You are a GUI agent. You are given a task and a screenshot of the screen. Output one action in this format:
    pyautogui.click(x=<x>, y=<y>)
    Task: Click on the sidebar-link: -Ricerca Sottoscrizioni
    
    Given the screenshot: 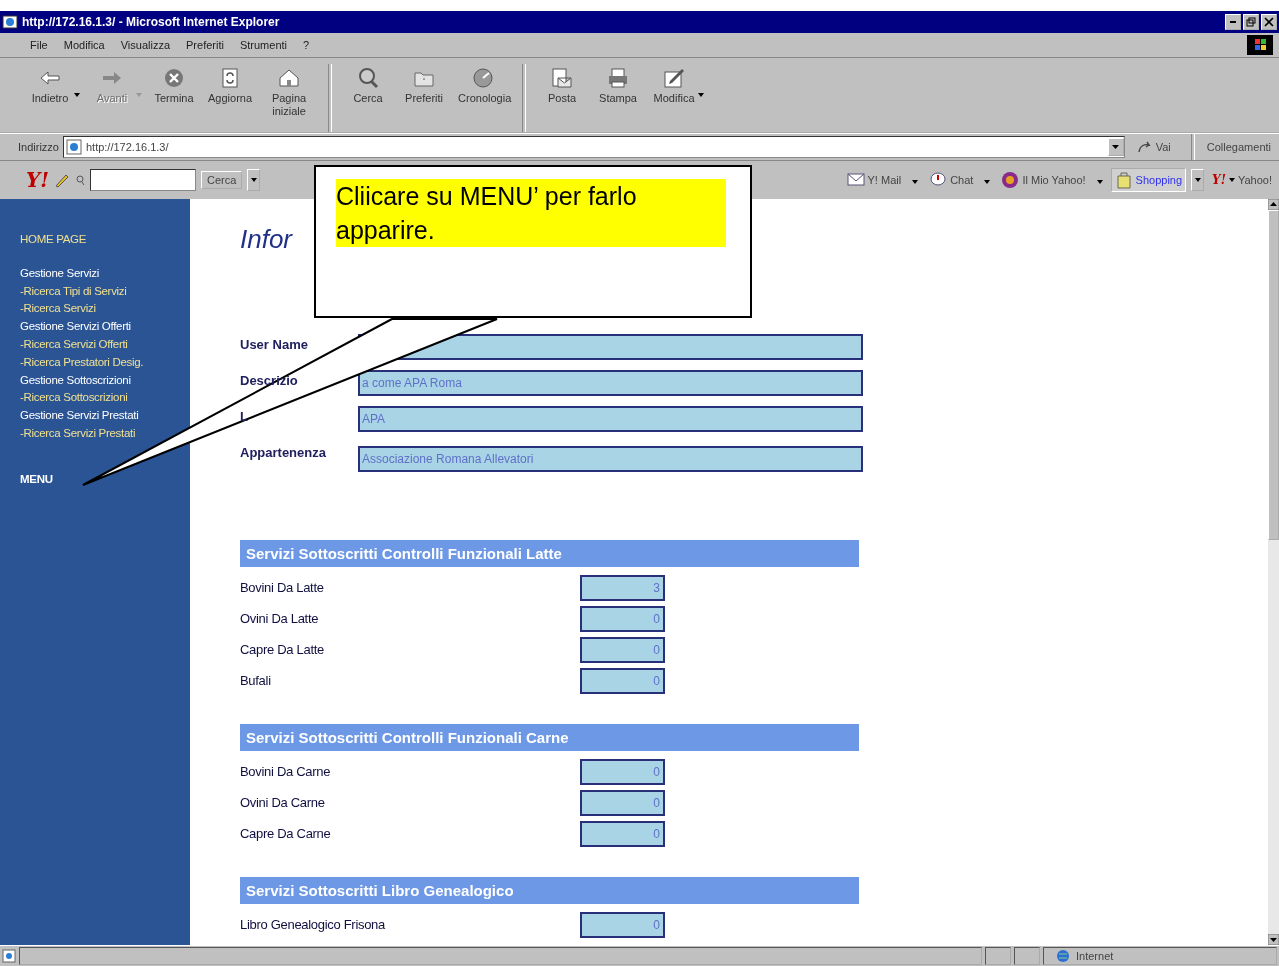 What is the action you would take?
    pyautogui.click(x=74, y=398)
    